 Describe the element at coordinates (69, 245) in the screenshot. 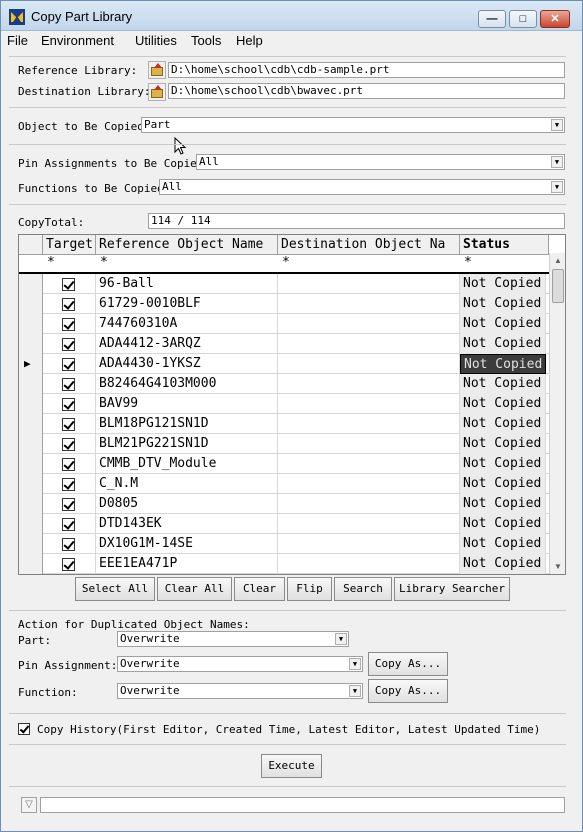

I see `header-target: Target` at that location.